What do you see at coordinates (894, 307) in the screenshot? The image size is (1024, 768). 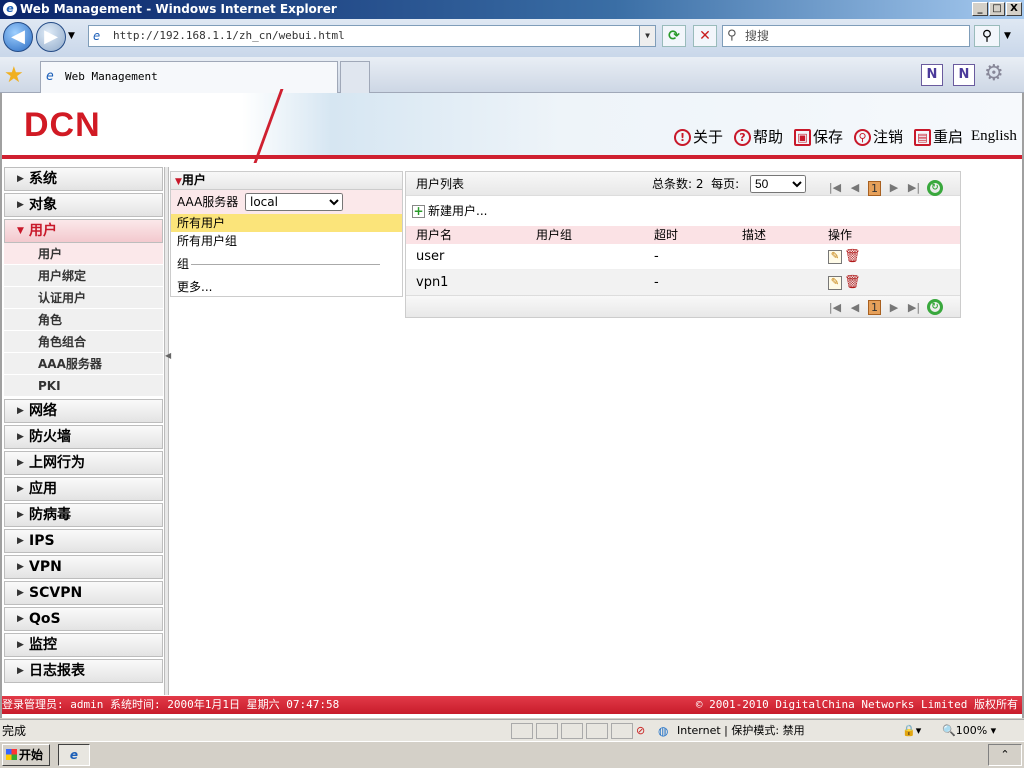 I see `next-page-icon: ▶` at bounding box center [894, 307].